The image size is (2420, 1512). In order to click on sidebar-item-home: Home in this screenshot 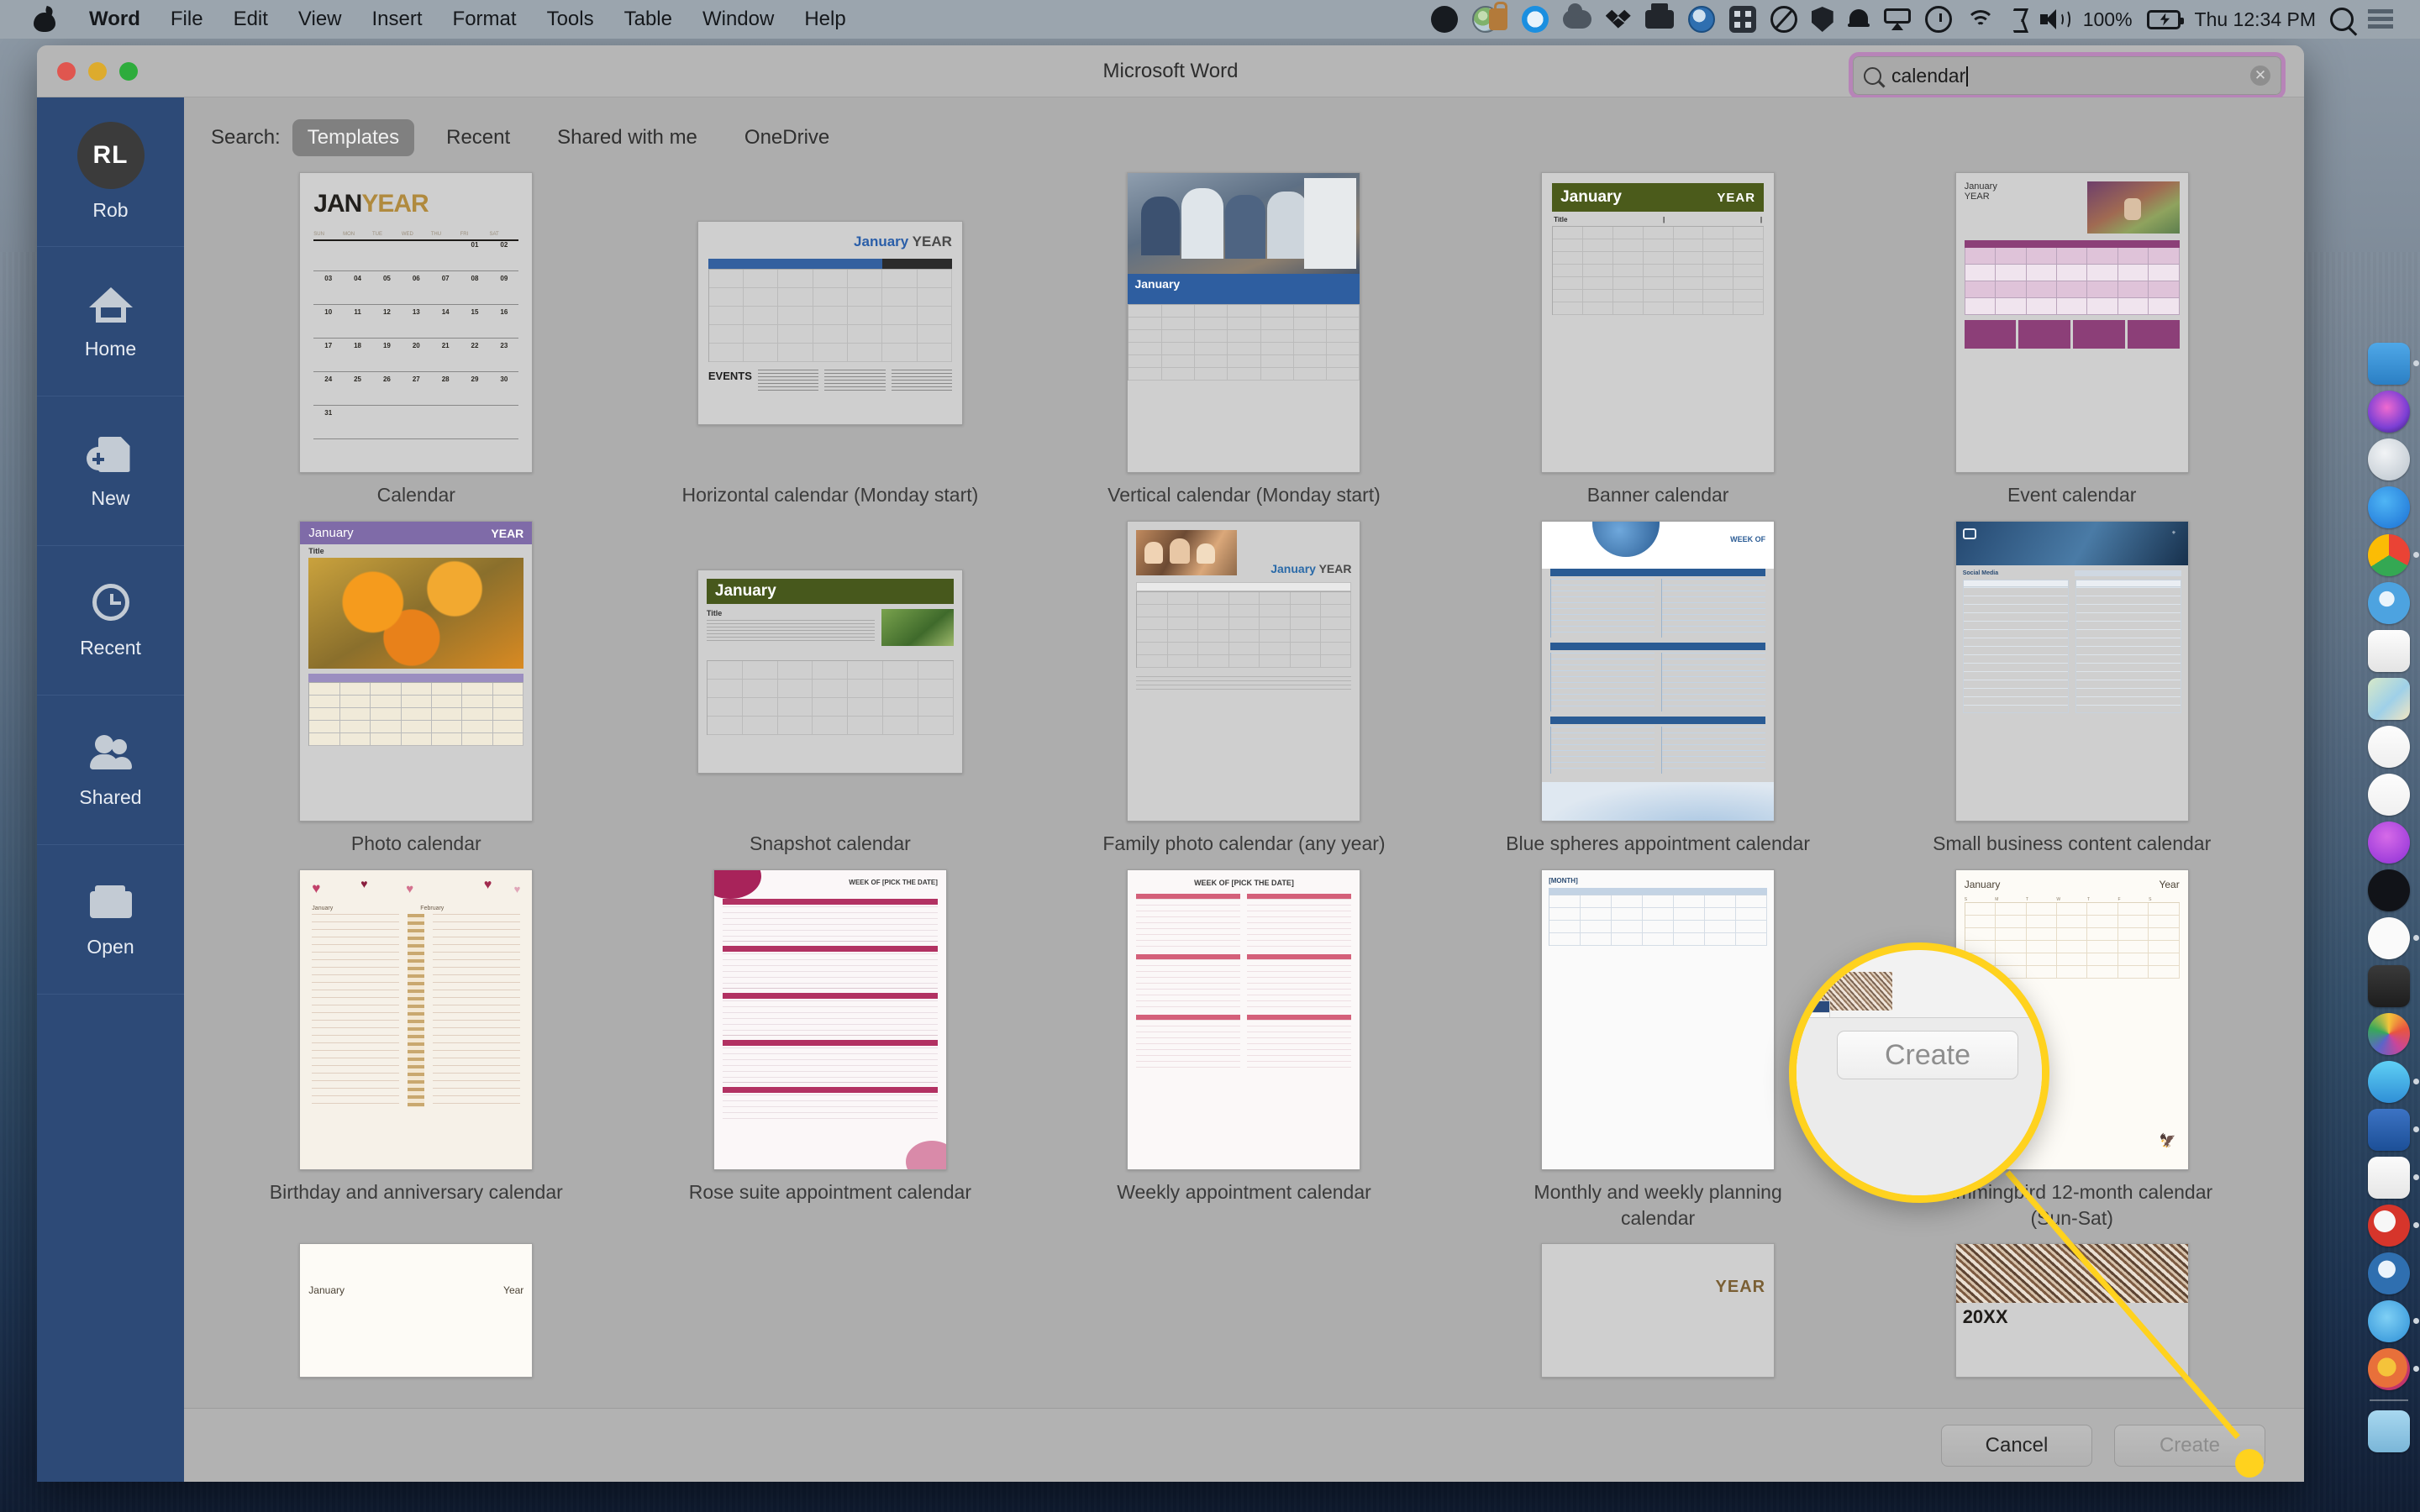, I will do `click(110, 321)`.